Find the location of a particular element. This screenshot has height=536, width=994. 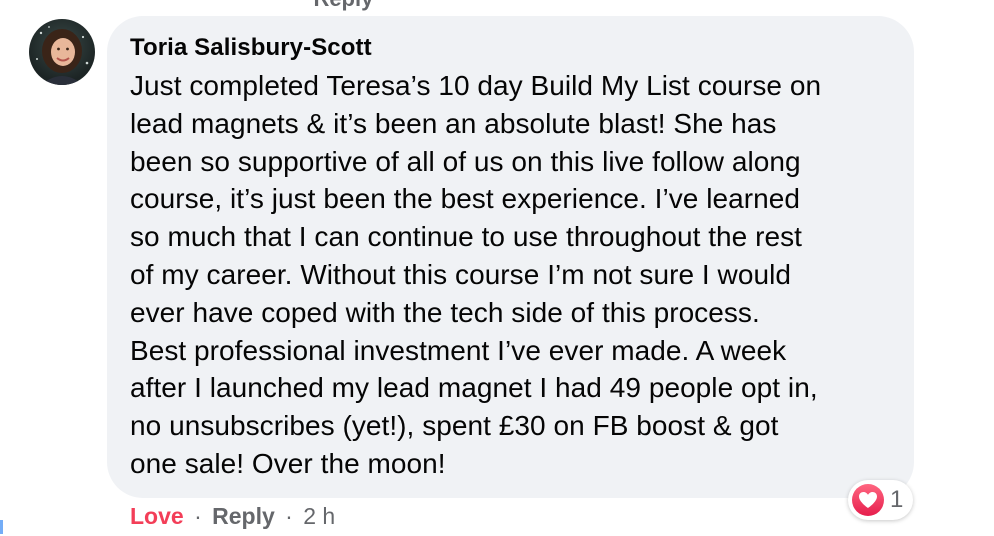

comment-actions: Love · Reply · 2 h is located at coordinates (232, 516).